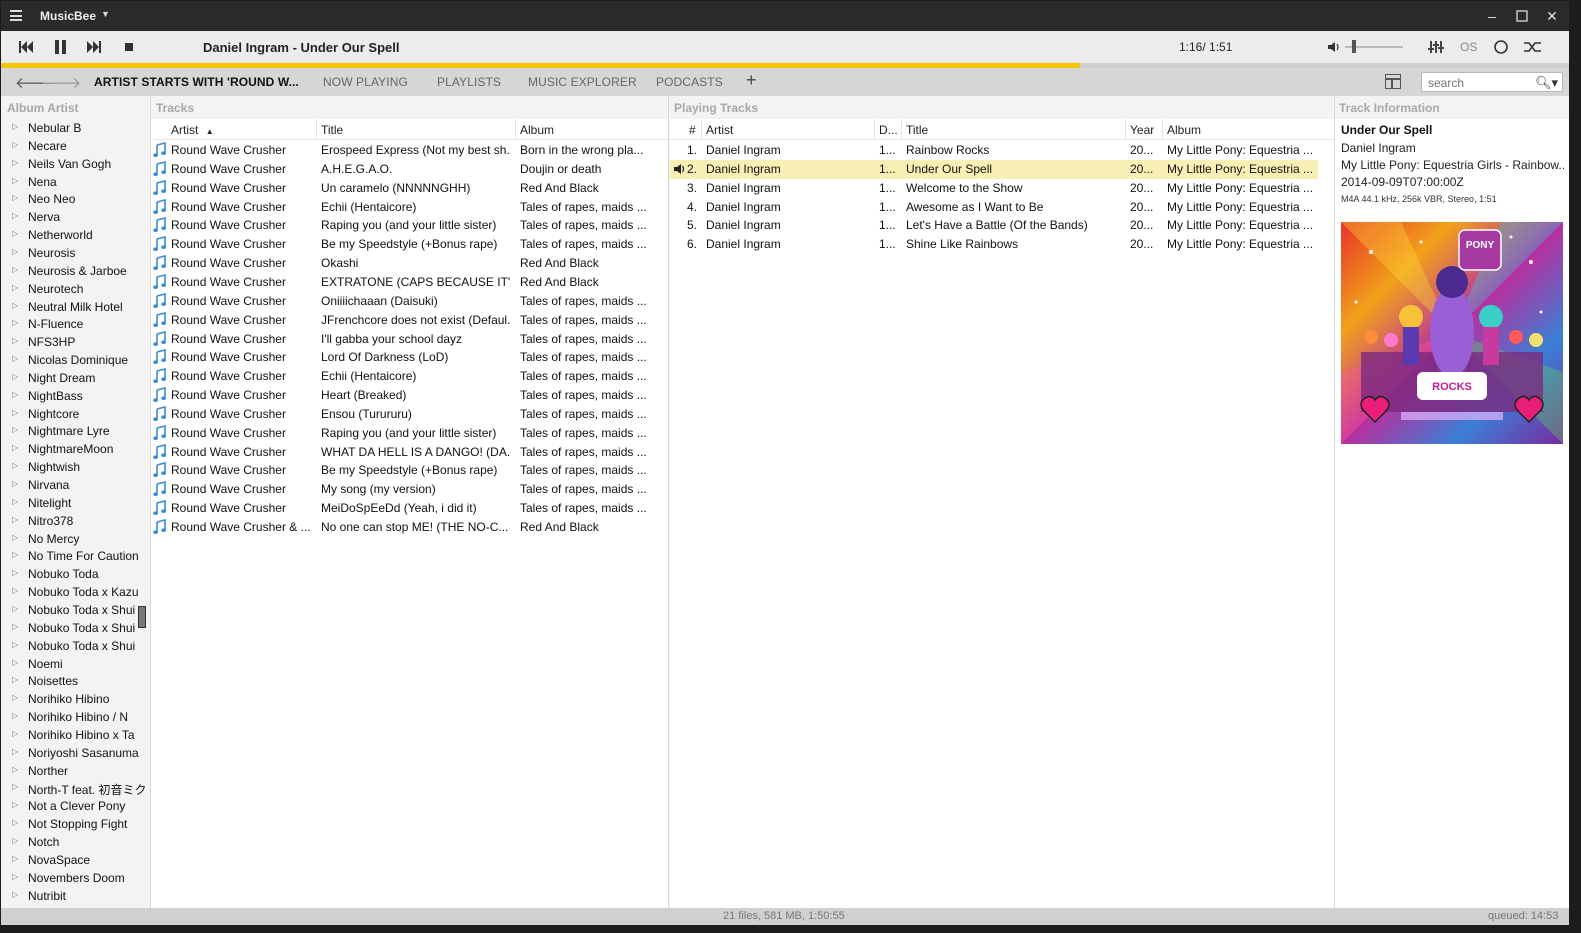 This screenshot has width=1581, height=933. I want to click on shuffle-icon, so click(1533, 47).